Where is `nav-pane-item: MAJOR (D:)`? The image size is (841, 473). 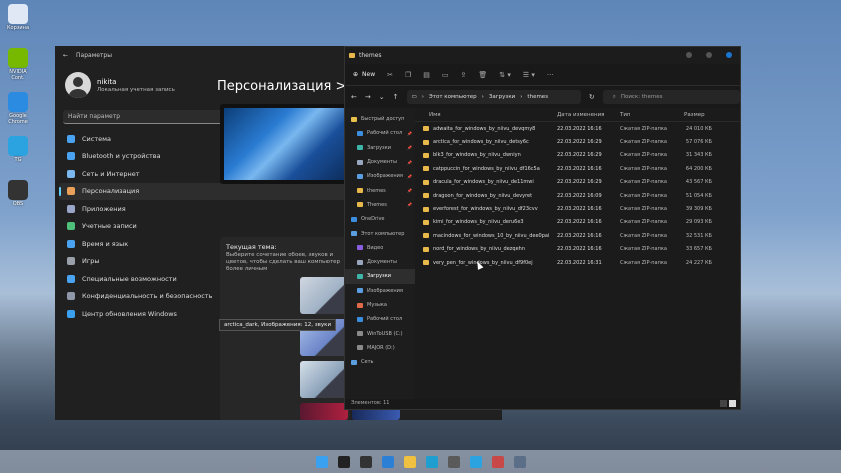
nav-pane-item: MAJOR (D:) is located at coordinates (380, 348).